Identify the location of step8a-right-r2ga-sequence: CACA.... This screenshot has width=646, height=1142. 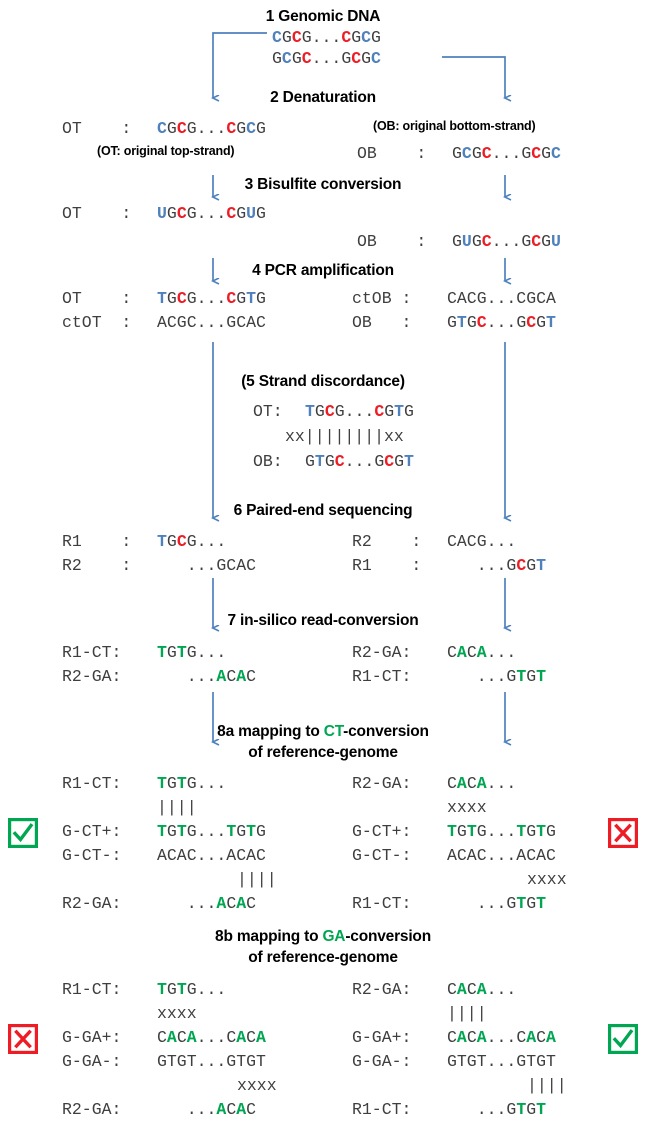
(482, 783).